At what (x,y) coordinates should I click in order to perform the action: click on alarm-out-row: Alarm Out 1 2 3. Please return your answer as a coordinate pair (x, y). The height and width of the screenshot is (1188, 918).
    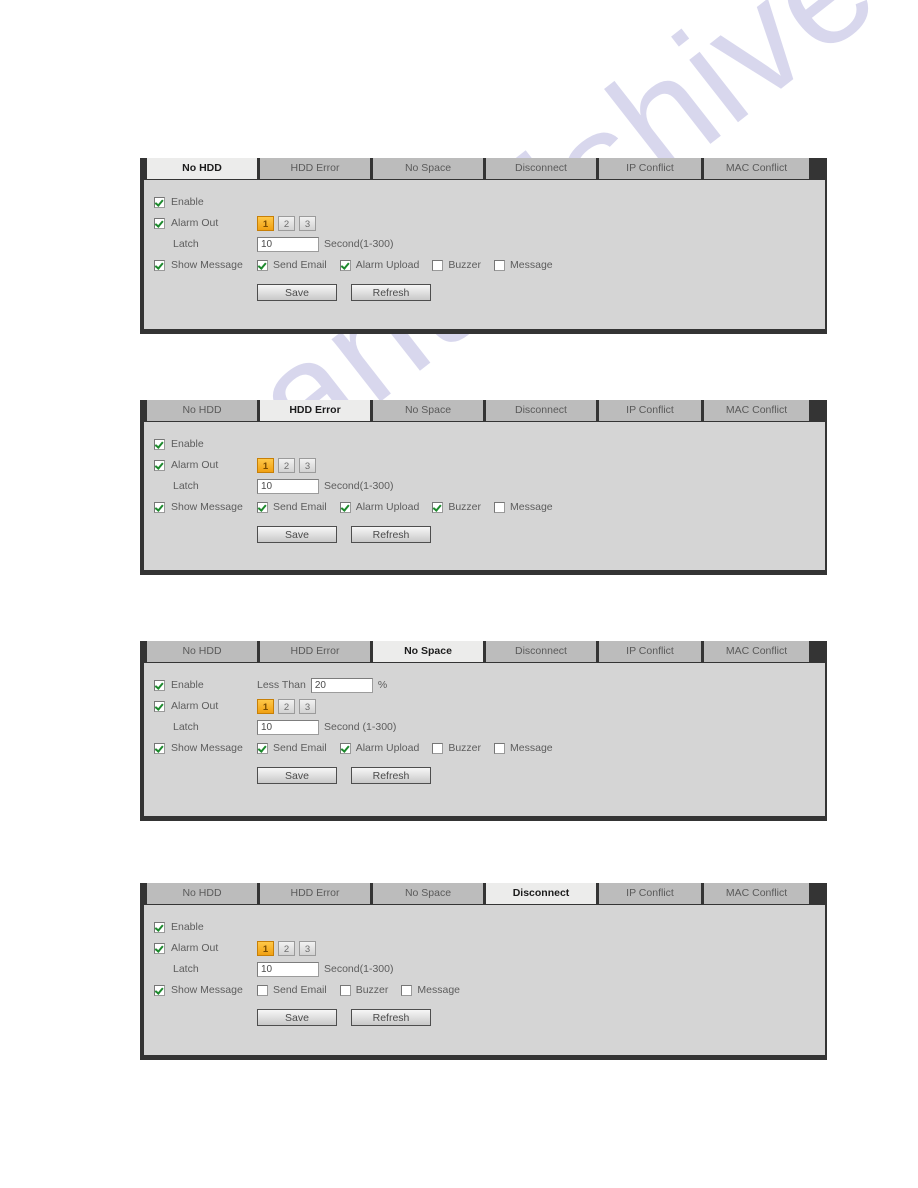
    Looking at the image, I should click on (484, 465).